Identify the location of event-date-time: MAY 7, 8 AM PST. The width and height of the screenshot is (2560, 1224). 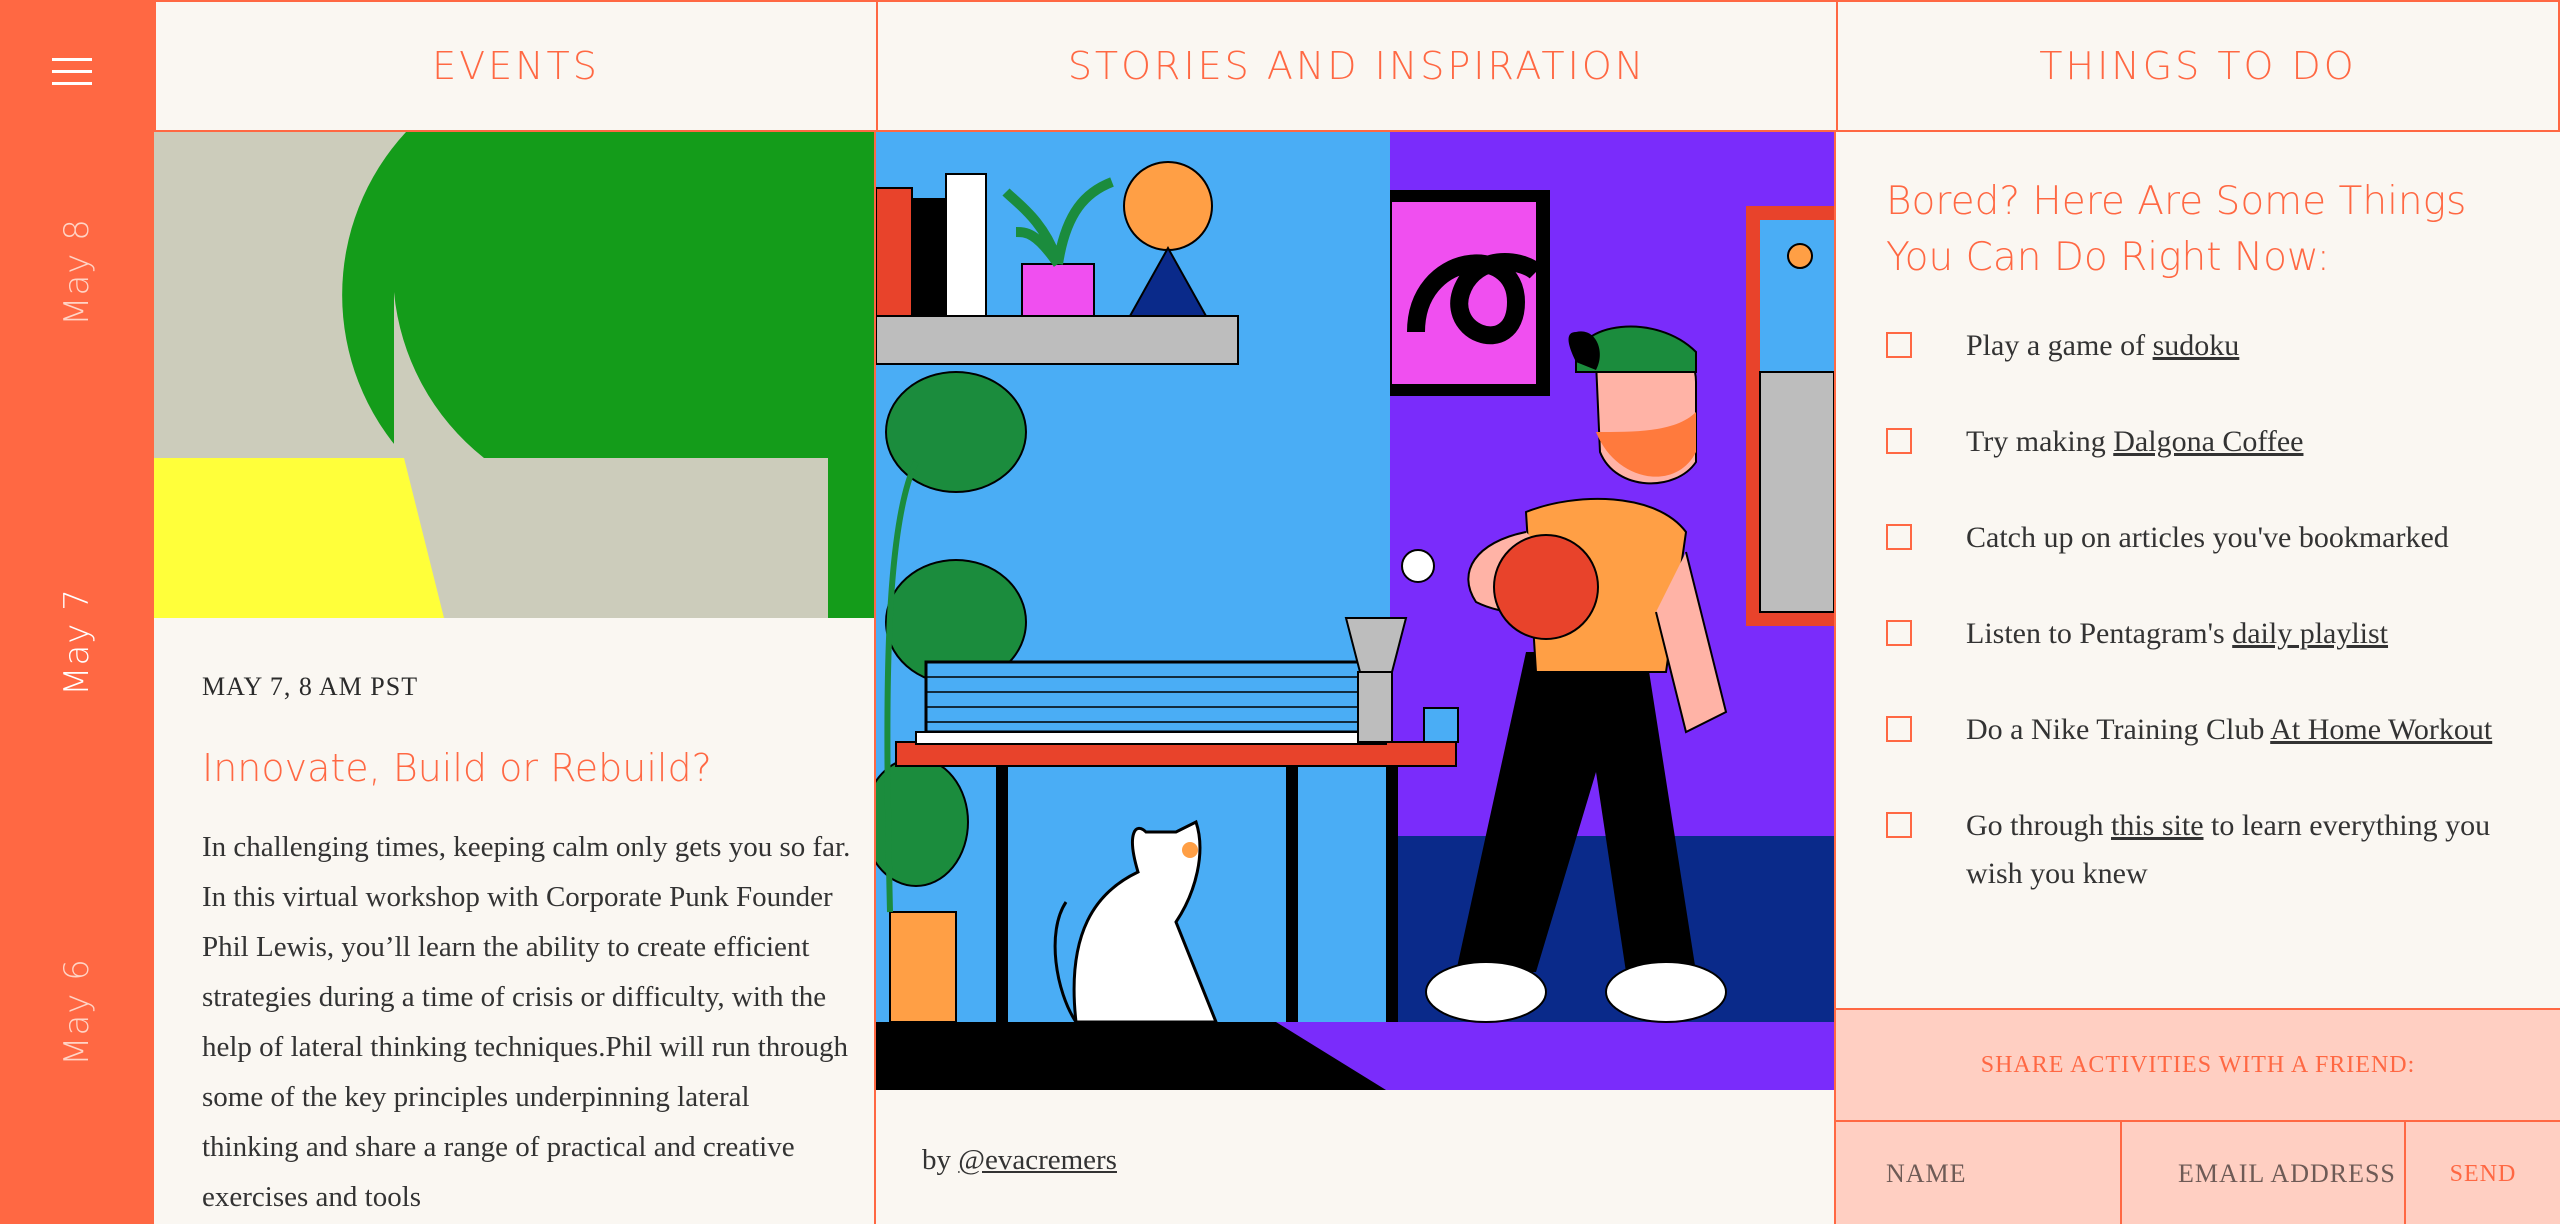
(310, 686).